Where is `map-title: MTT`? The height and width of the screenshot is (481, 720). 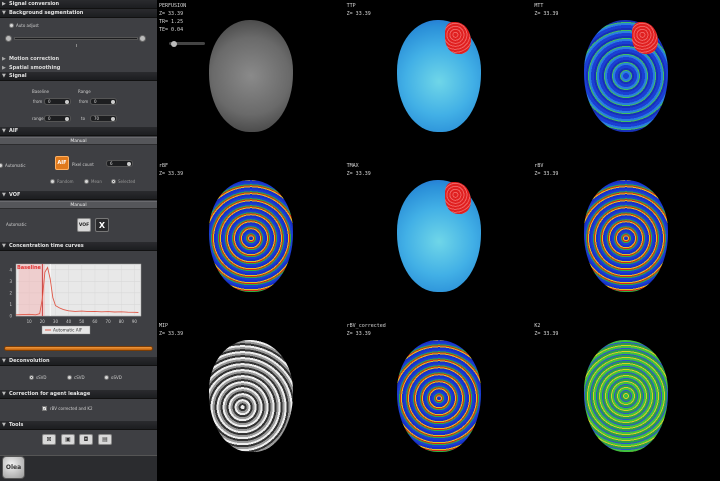
map-title: MTT is located at coordinates (539, 6).